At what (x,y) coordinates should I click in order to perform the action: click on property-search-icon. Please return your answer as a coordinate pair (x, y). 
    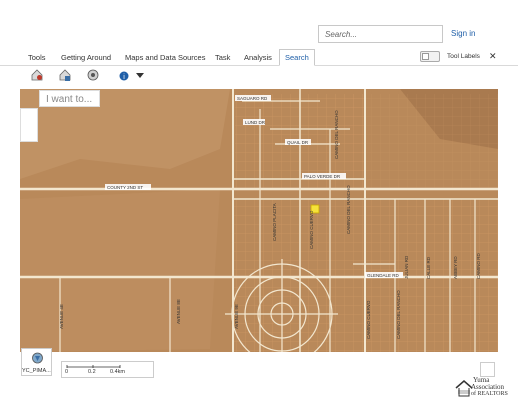
    Looking at the image, I should click on (37, 75).